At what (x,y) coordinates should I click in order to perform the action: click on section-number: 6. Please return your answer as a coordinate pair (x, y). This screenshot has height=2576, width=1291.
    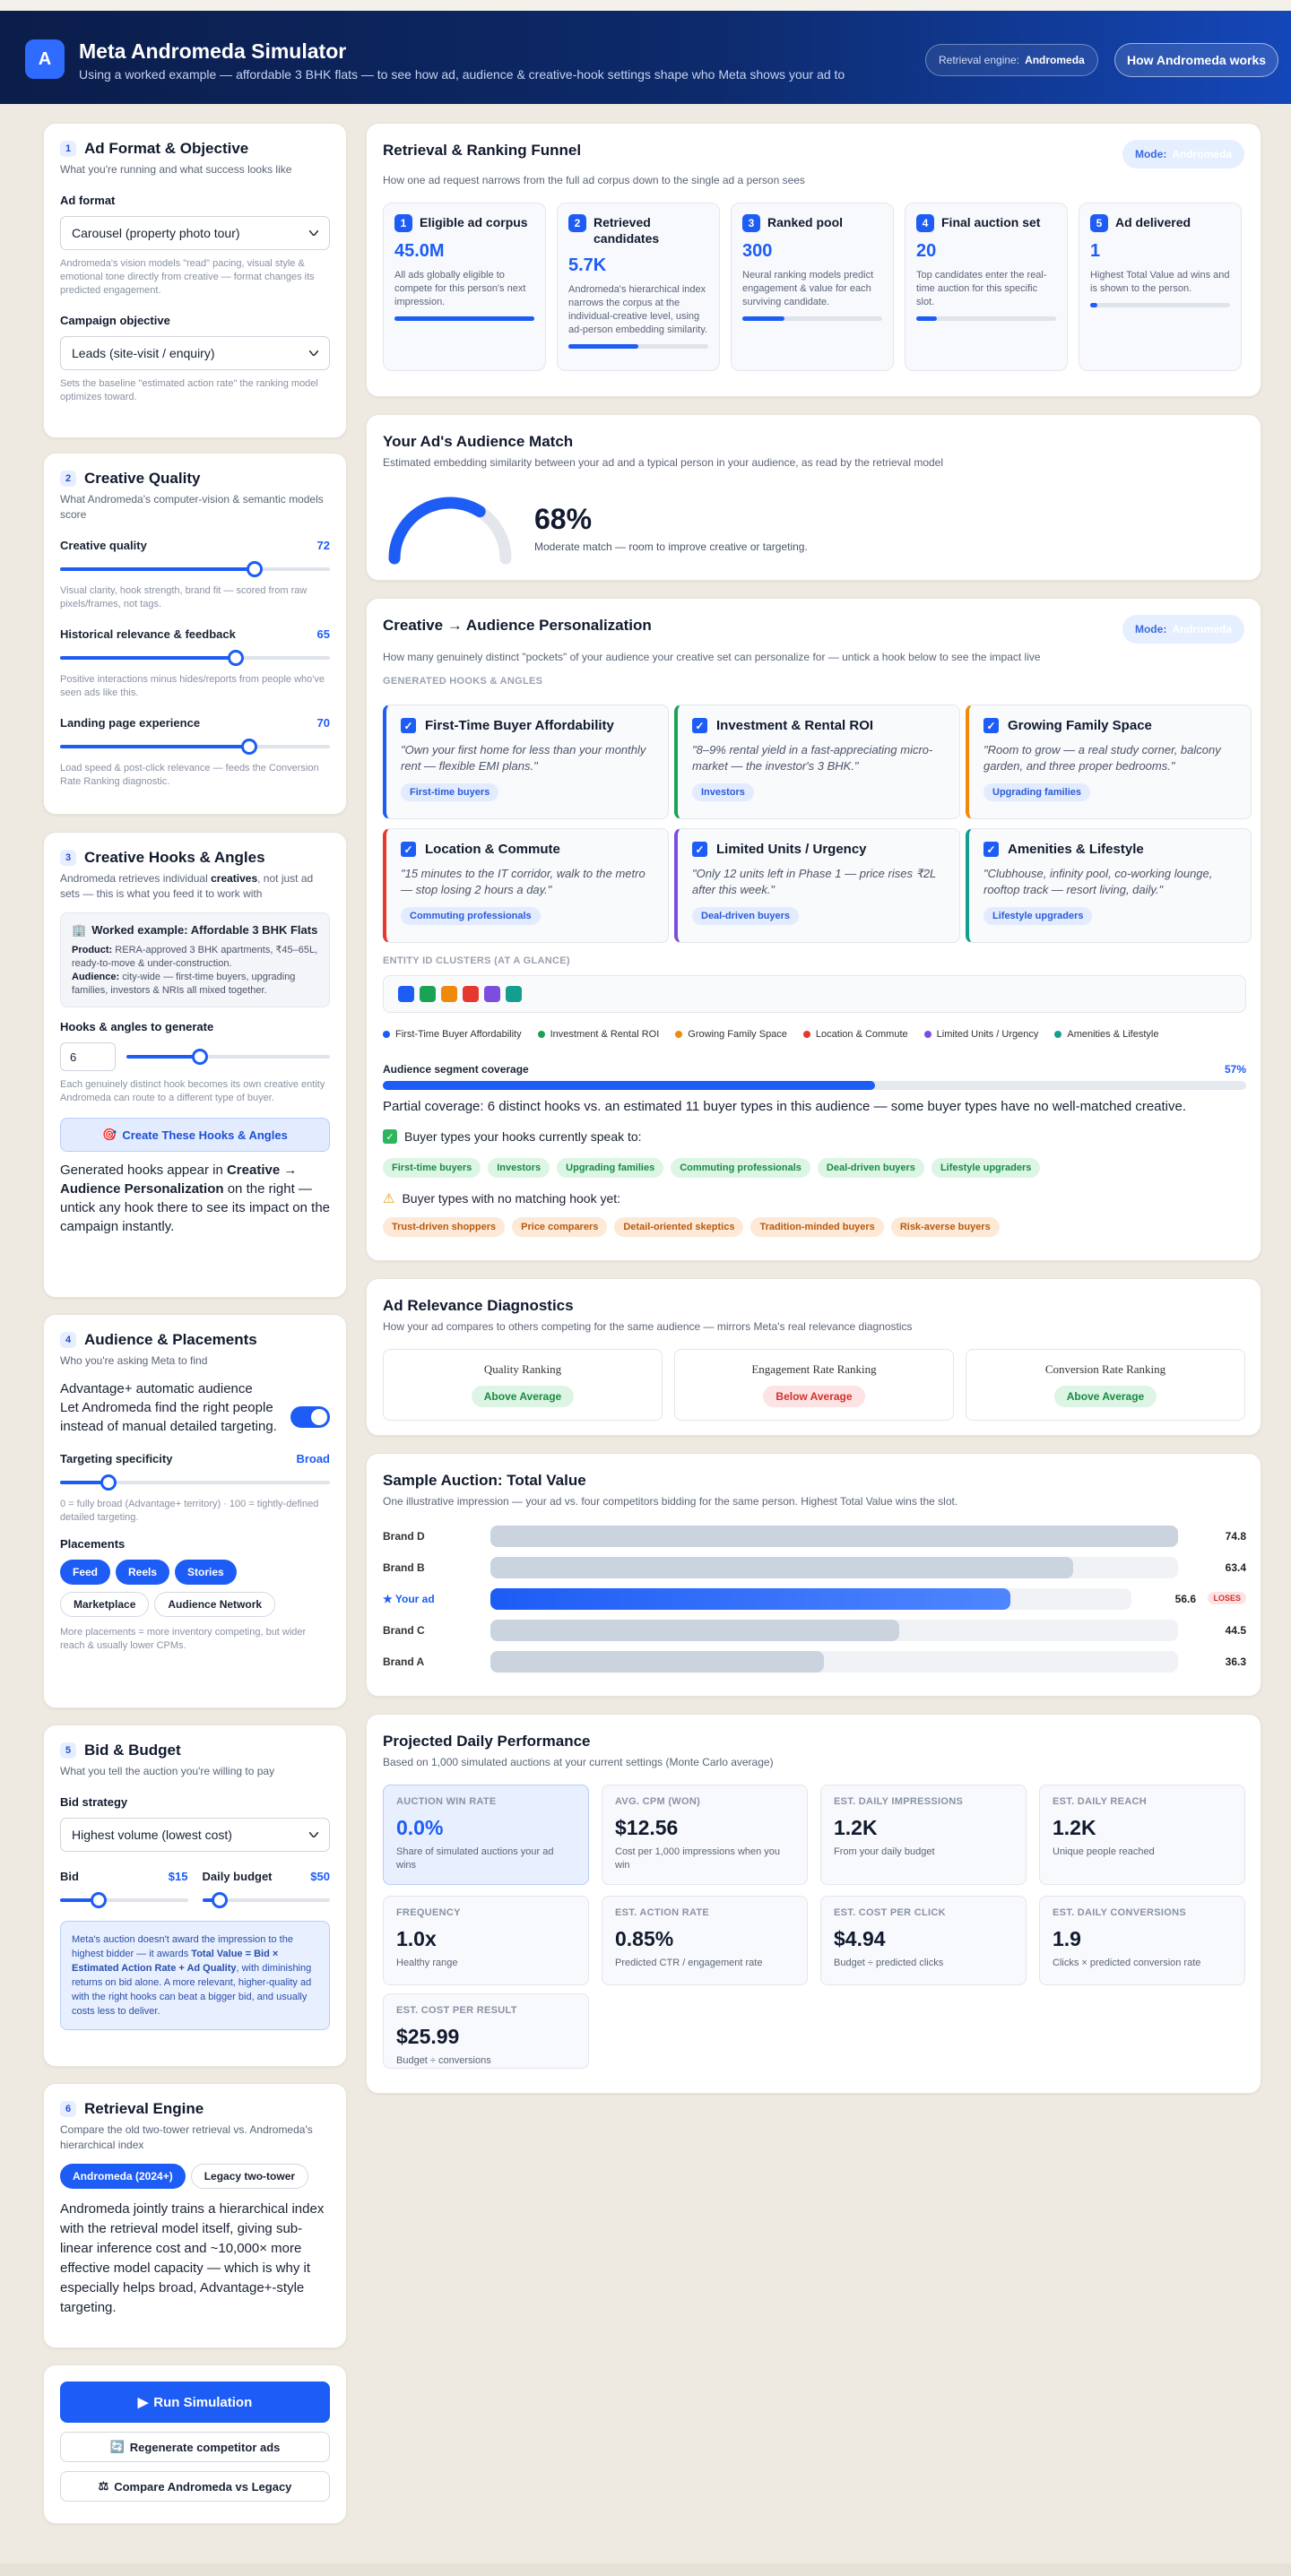
    Looking at the image, I should click on (68, 2109).